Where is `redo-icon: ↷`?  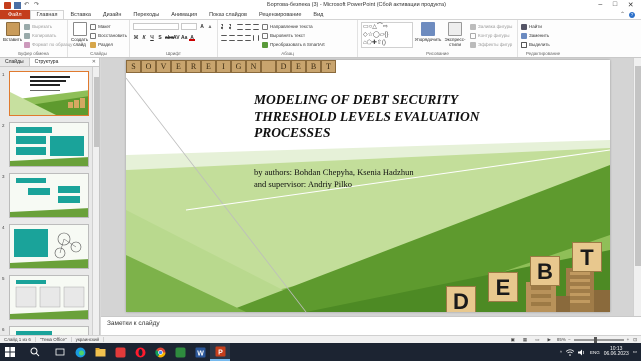
redo-icon: ↷ is located at coordinates (37, 5).